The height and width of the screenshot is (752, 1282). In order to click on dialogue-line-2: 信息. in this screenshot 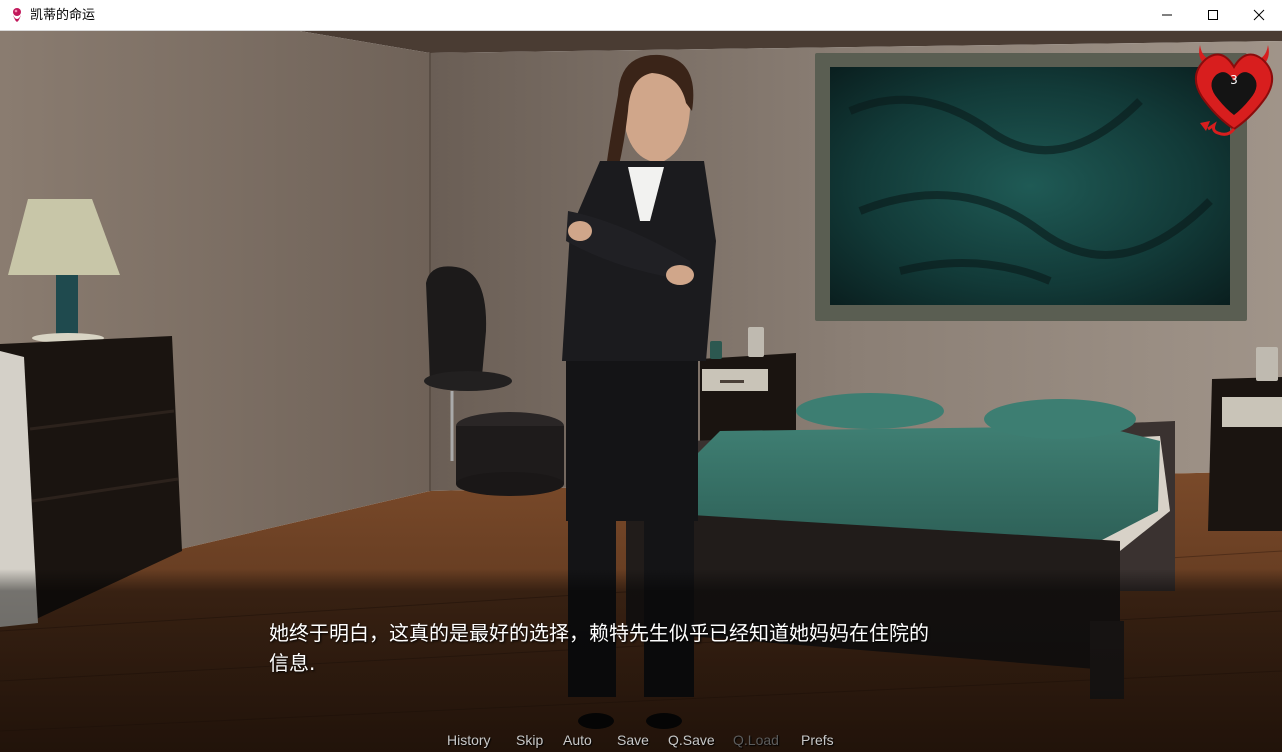, I will do `click(292, 663)`.